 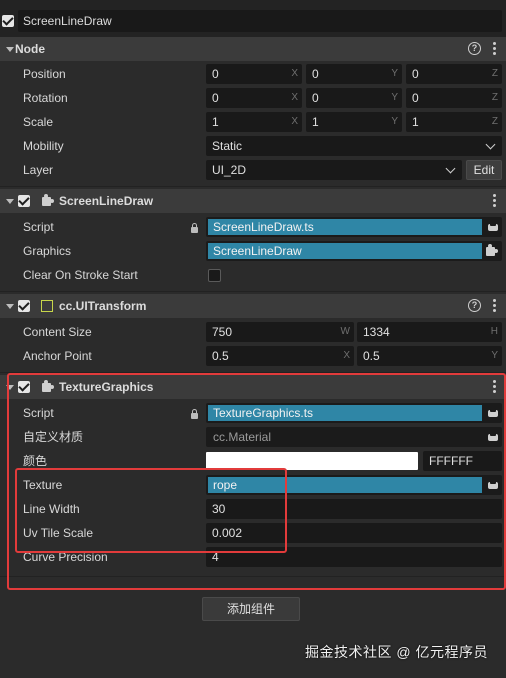 I want to click on position-z-input: 0Z, so click(x=454, y=74).